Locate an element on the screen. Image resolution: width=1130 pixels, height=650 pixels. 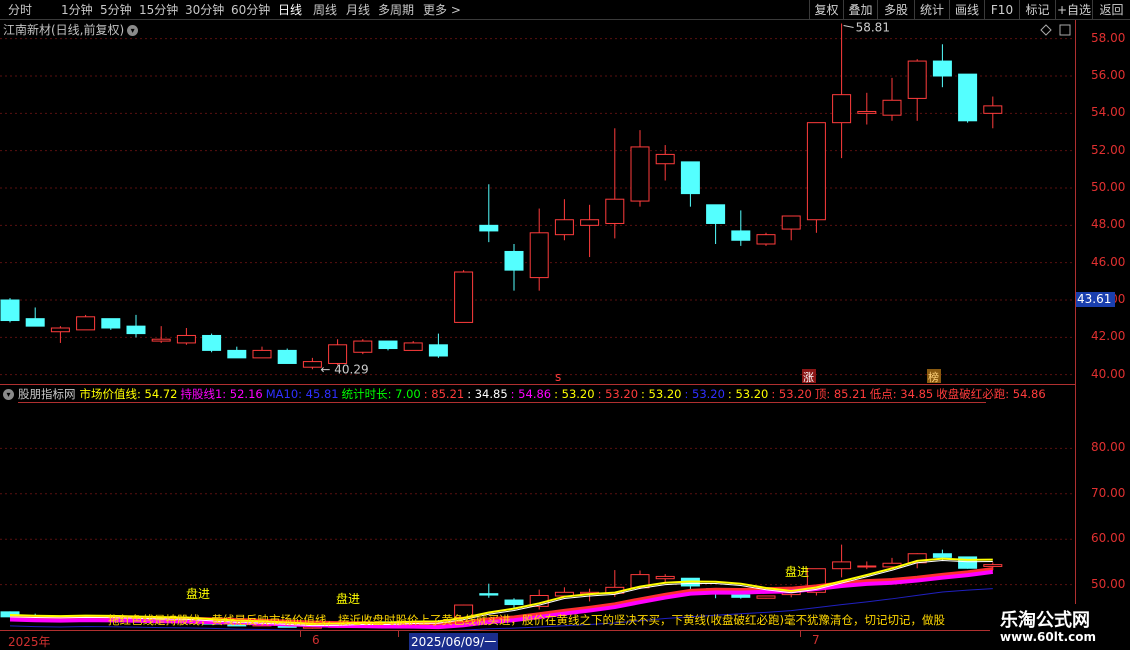
toolbar-button-8: 返回 is located at coordinates (1111, 10).